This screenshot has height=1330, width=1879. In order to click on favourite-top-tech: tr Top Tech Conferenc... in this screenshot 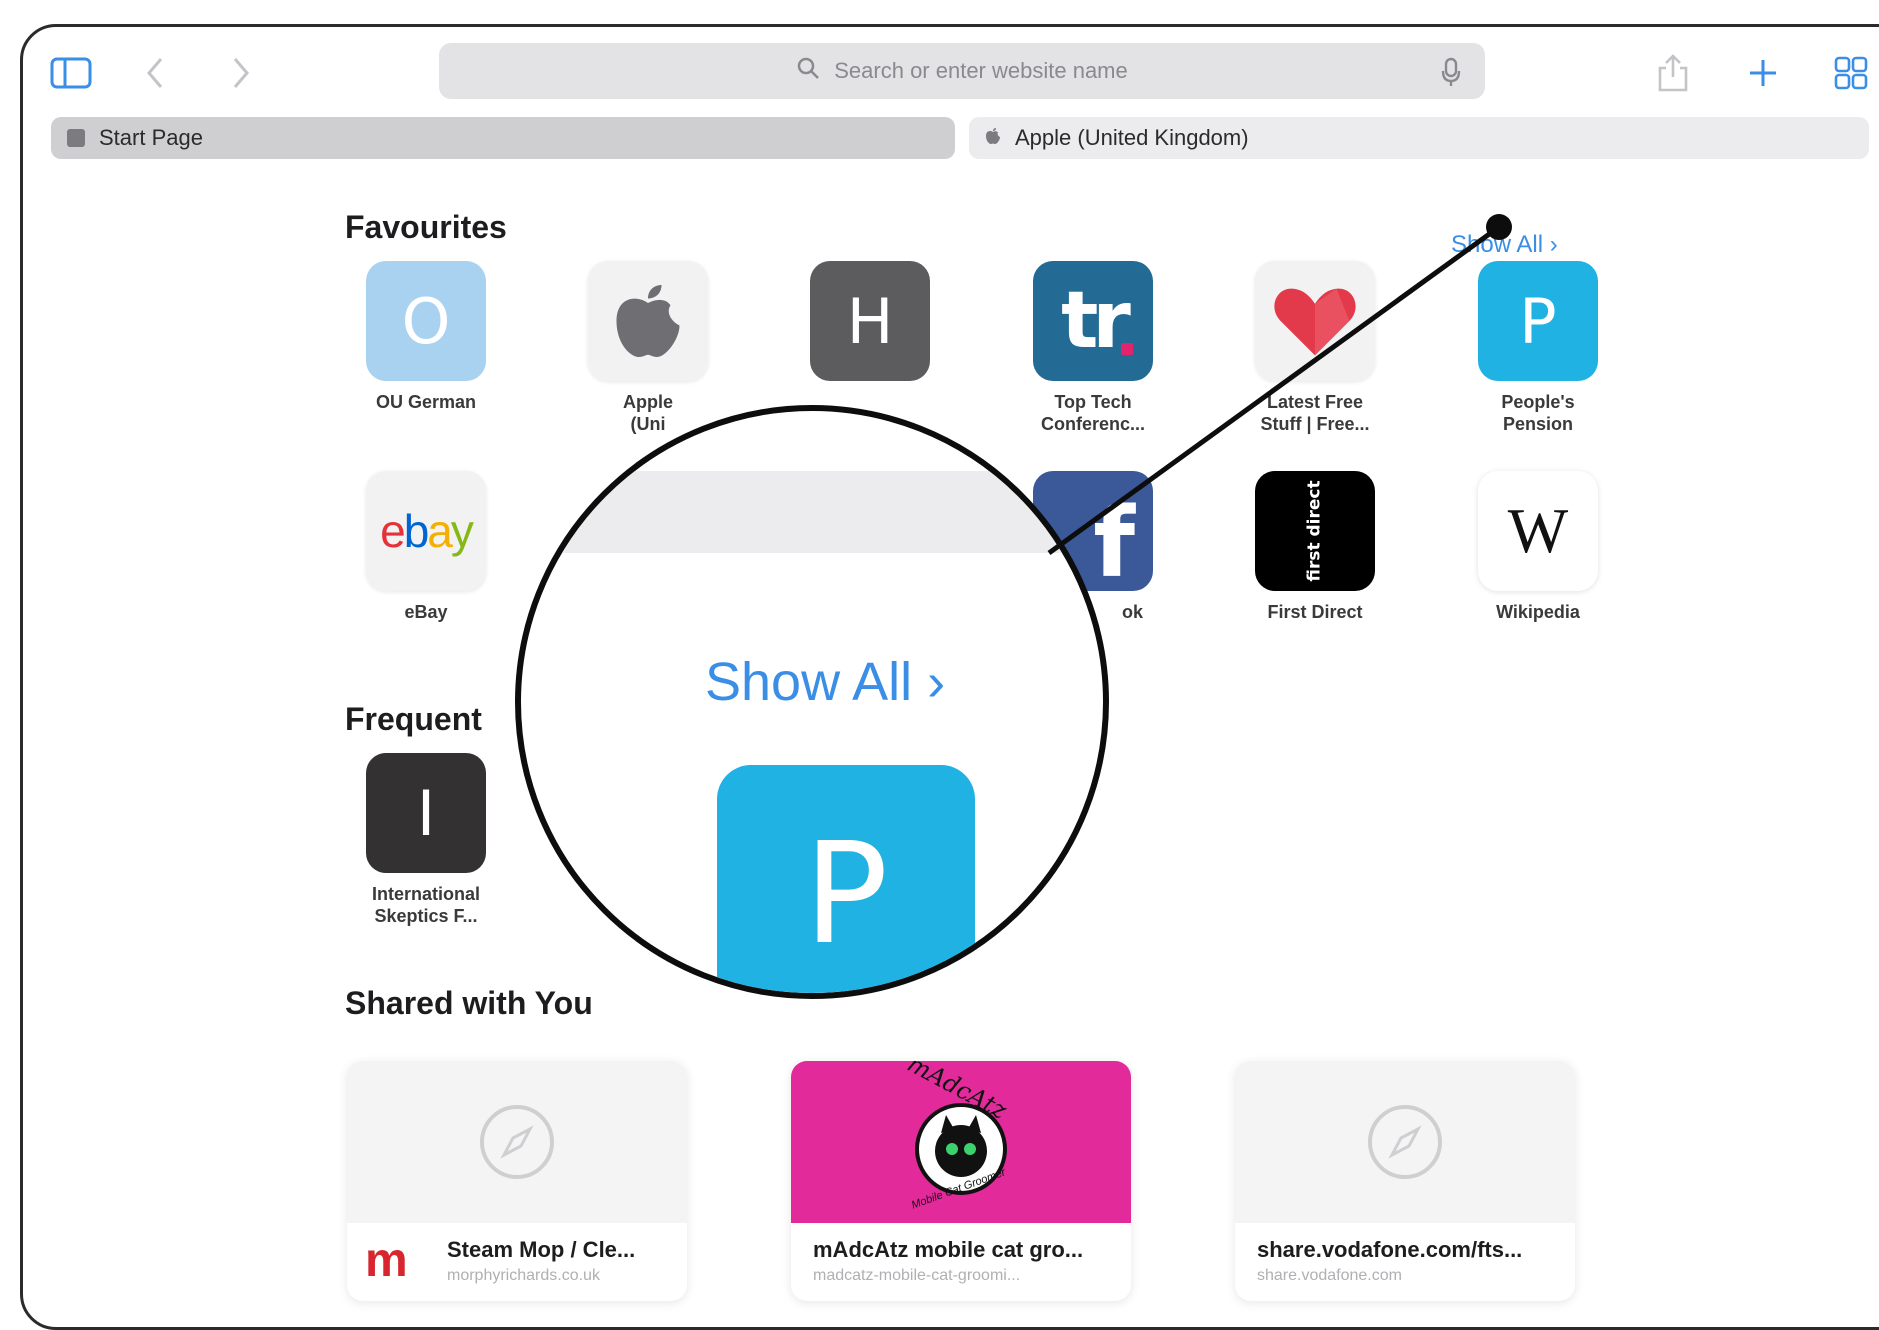, I will do `click(1093, 348)`.